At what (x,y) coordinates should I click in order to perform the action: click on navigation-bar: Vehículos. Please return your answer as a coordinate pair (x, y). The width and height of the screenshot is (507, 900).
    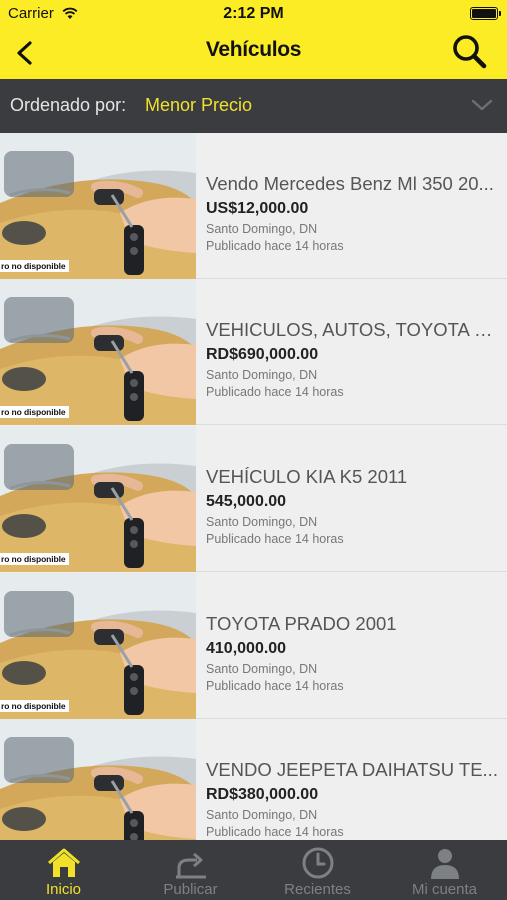
    Looking at the image, I should click on (253, 53).